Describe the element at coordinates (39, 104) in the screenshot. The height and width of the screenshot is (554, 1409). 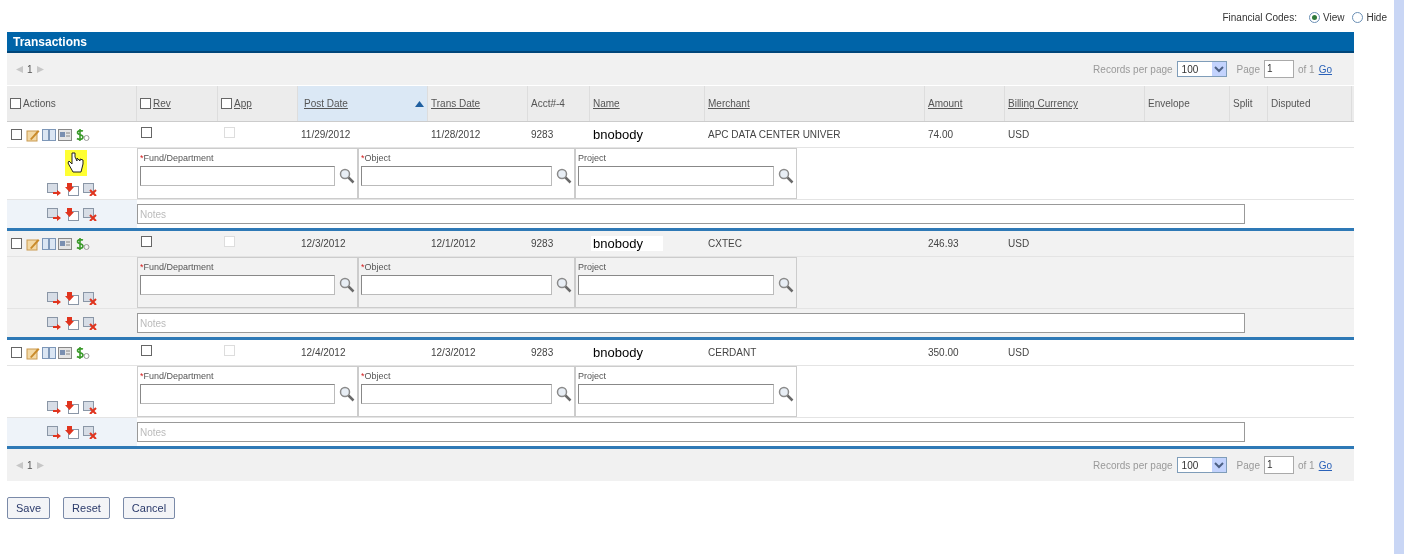
I see `column-header-label: Actions` at that location.